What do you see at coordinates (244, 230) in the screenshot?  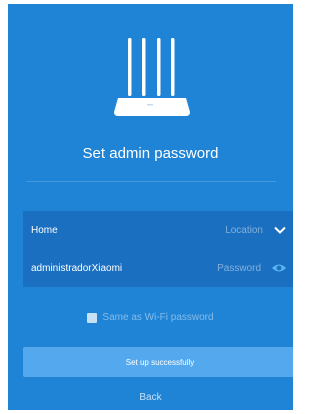 I see `location-label: Location` at bounding box center [244, 230].